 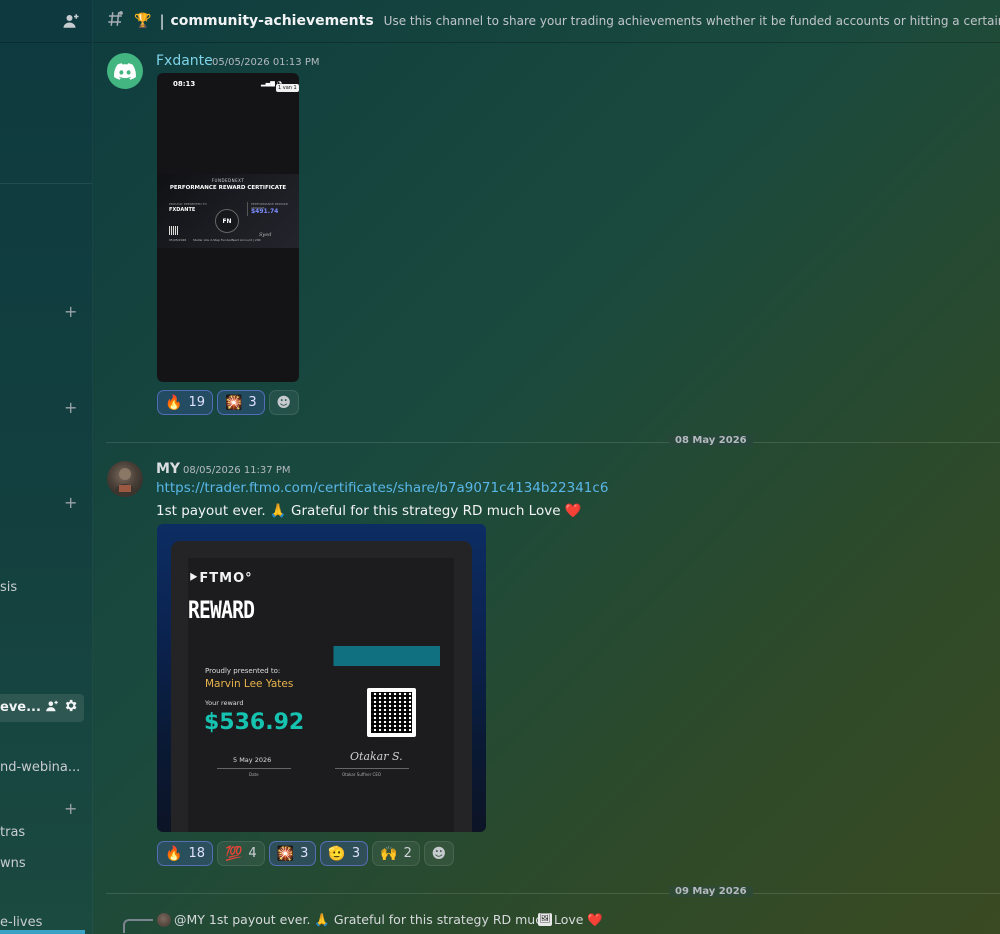 What do you see at coordinates (247, 209) in the screenshot?
I see `cert-divider` at bounding box center [247, 209].